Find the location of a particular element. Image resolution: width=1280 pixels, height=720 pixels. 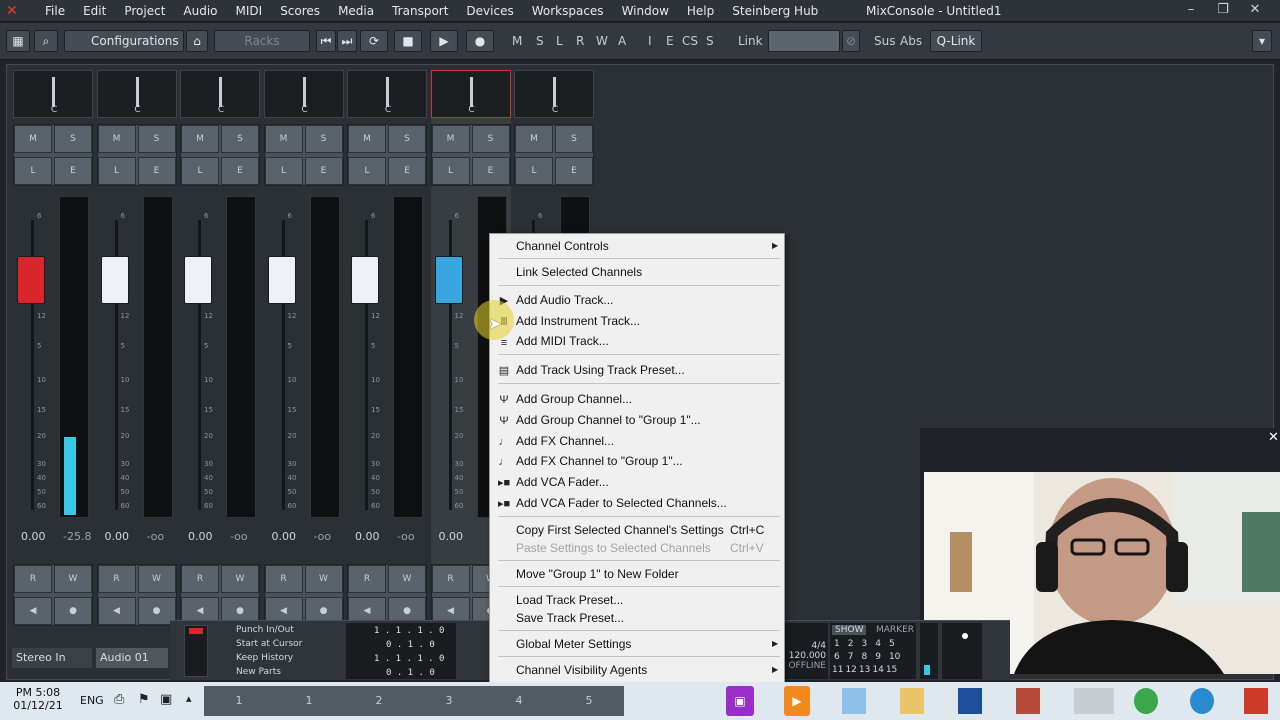

marker-number: 12 is located at coordinates (850, 670).